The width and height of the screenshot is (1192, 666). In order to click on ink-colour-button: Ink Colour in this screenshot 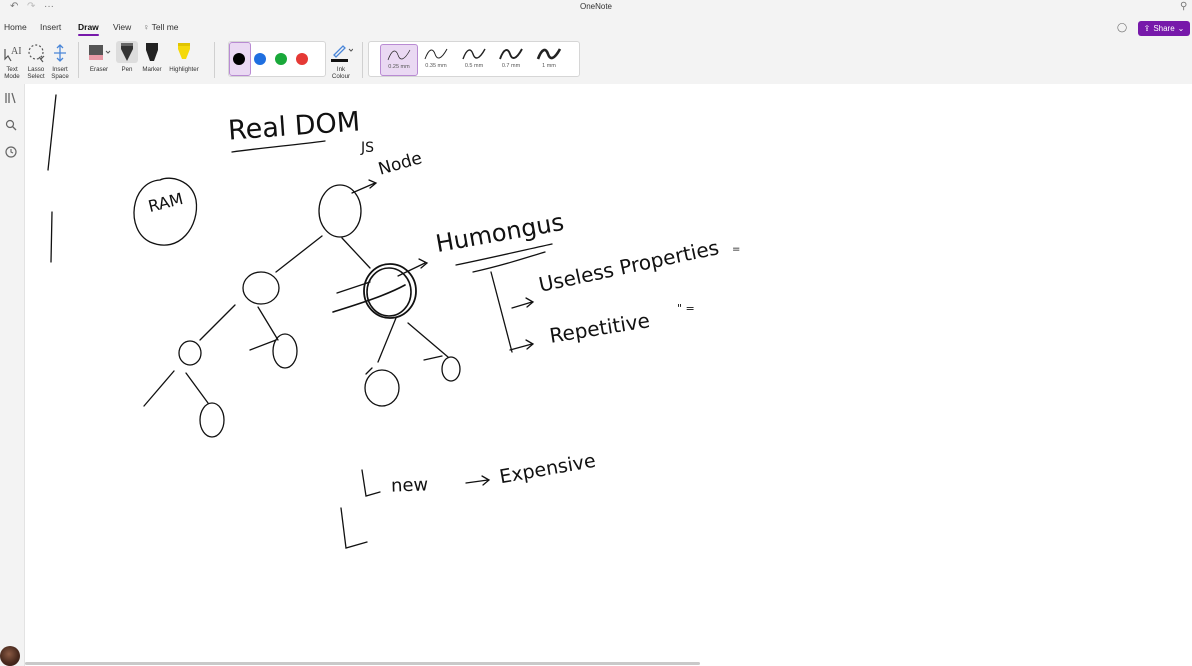, I will do `click(341, 60)`.